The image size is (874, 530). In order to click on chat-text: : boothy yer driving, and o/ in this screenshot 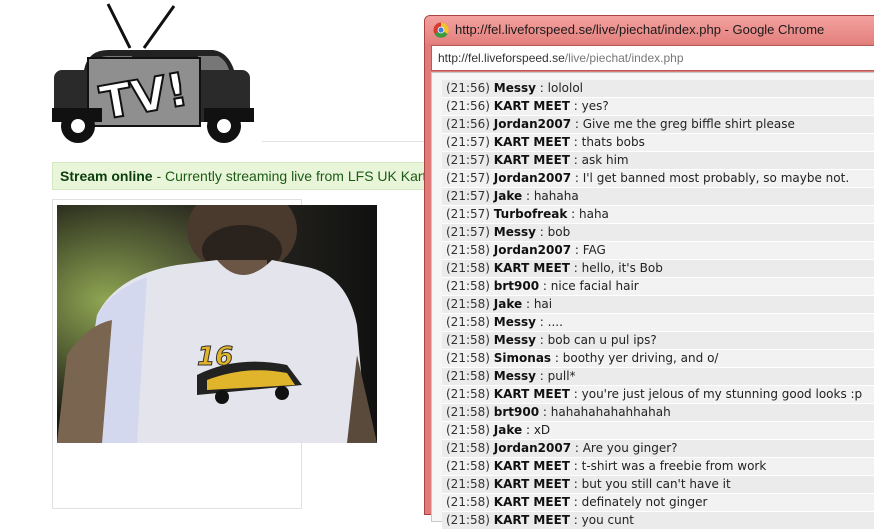, I will do `click(635, 358)`.